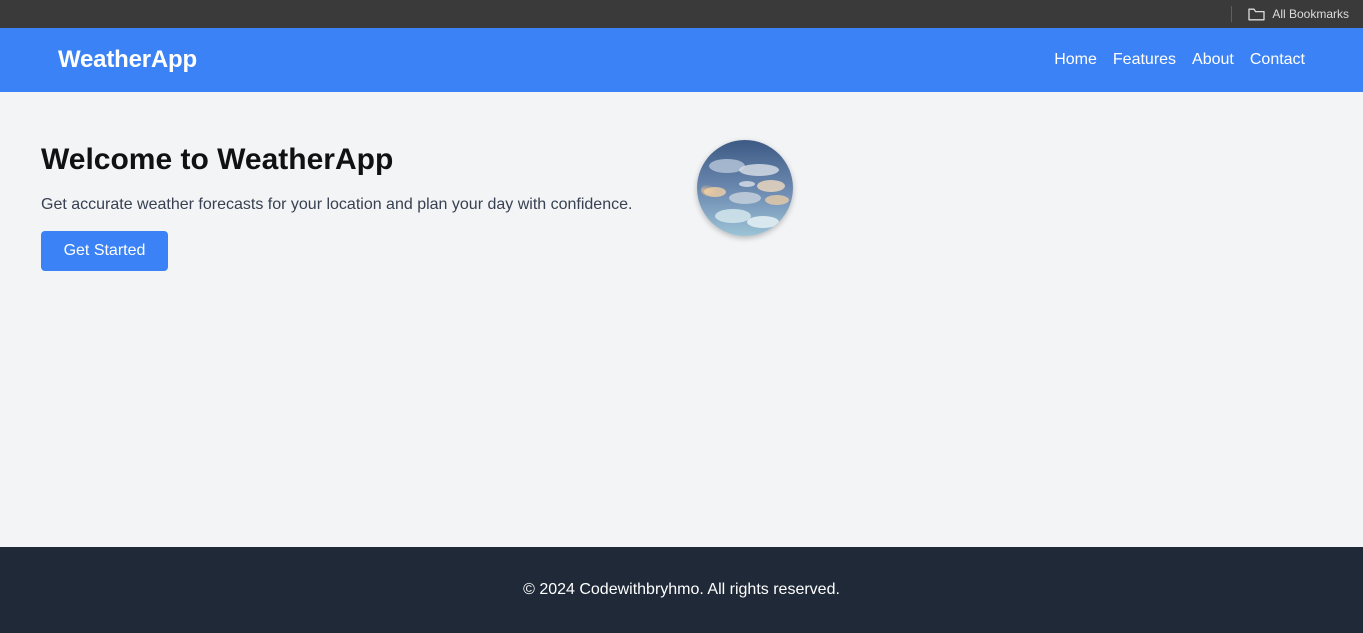  I want to click on hero-title: Welcome to WeatherApp, so click(217, 159).